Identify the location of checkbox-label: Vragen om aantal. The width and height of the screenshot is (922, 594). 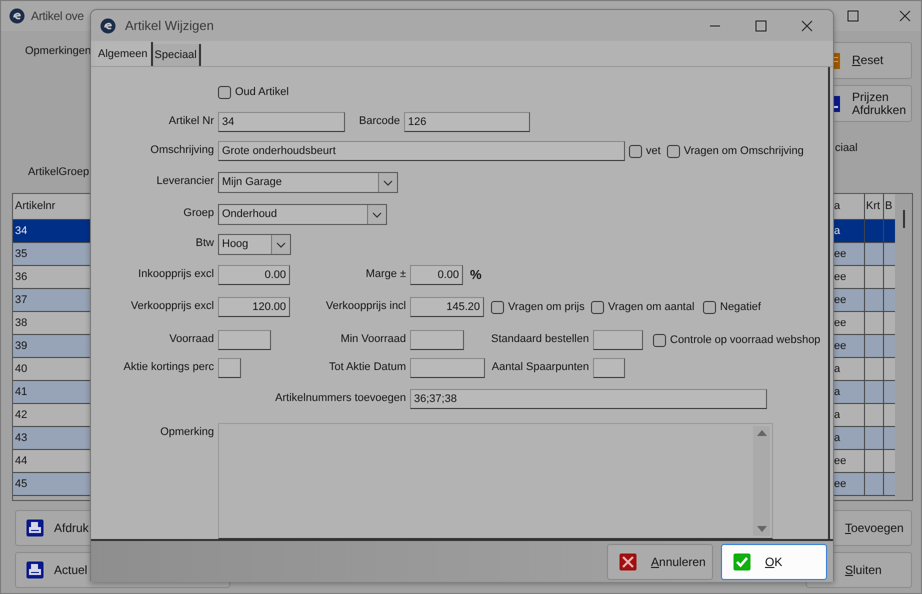
(651, 307).